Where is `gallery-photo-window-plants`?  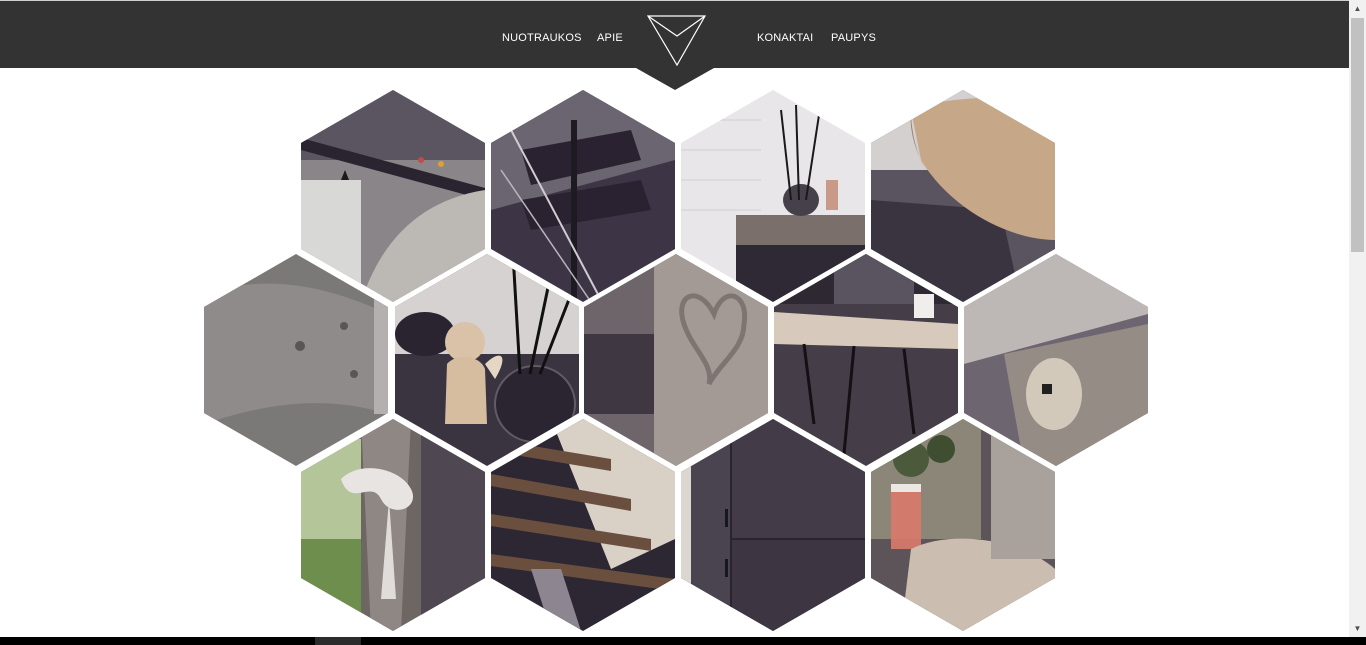
gallery-photo-window-plants is located at coordinates (963, 525).